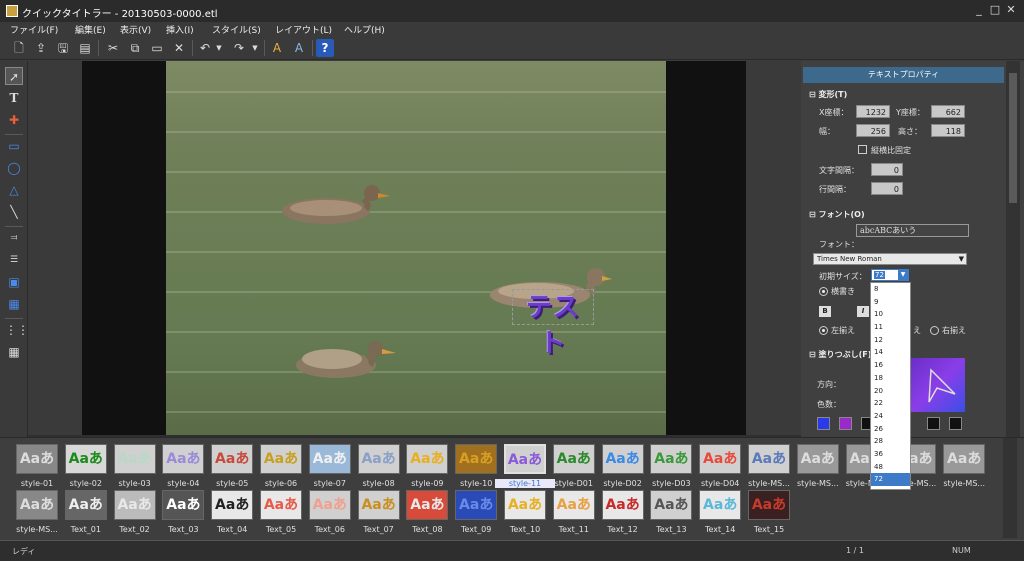 The image size is (1024, 561). I want to click on minimize-button: _, so click(979, 10).